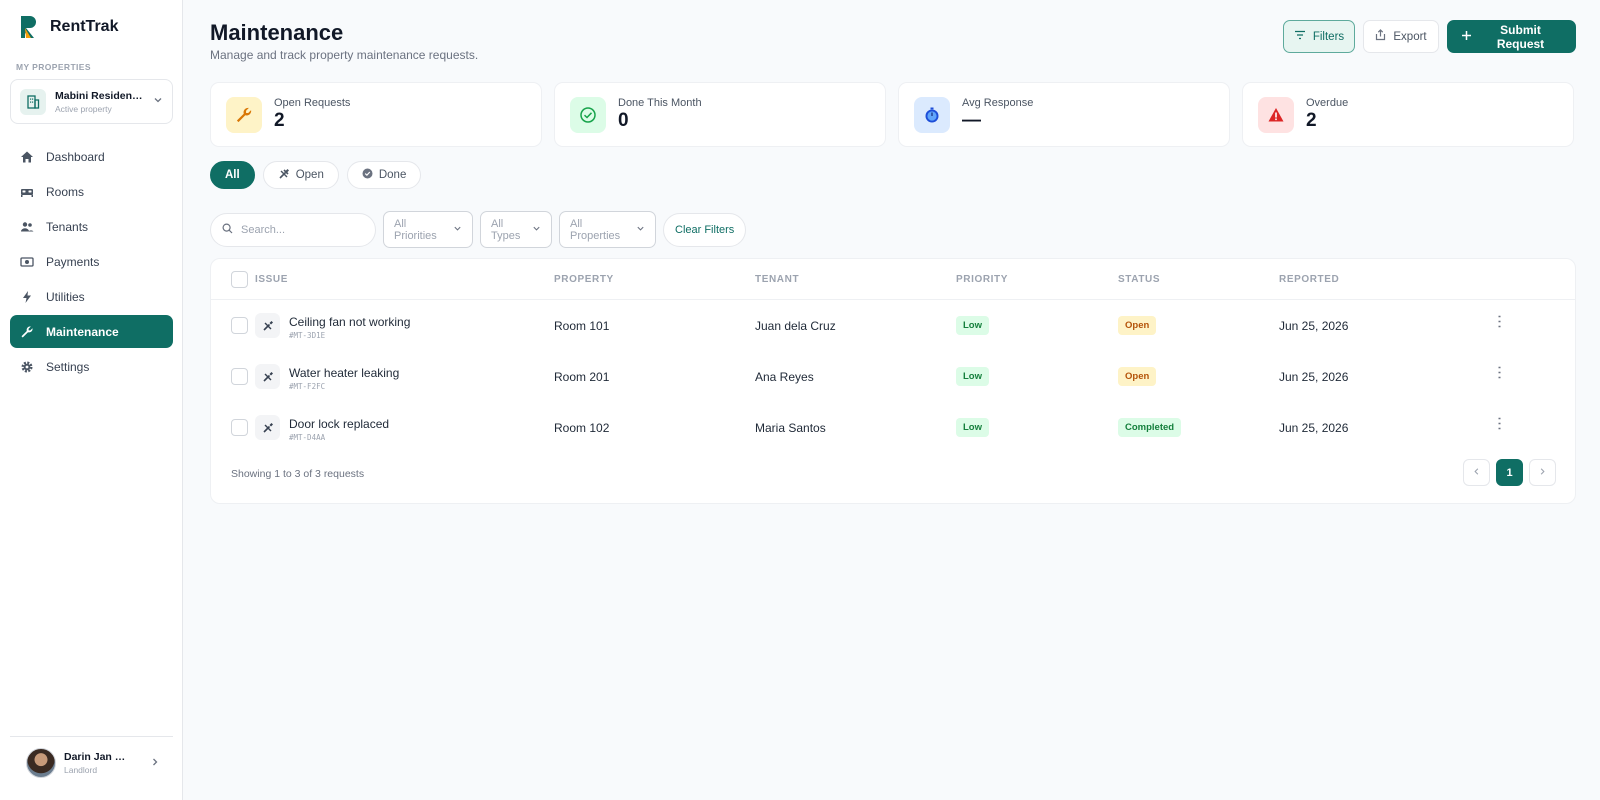 The image size is (1600, 800). What do you see at coordinates (27, 157) in the screenshot?
I see `home-icon` at bounding box center [27, 157].